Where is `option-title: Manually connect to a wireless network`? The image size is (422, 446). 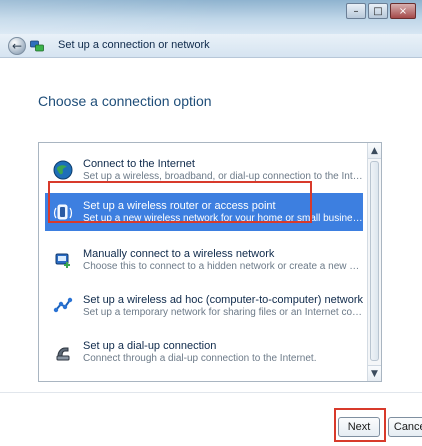 option-title: Manually connect to a wireless network is located at coordinates (179, 253).